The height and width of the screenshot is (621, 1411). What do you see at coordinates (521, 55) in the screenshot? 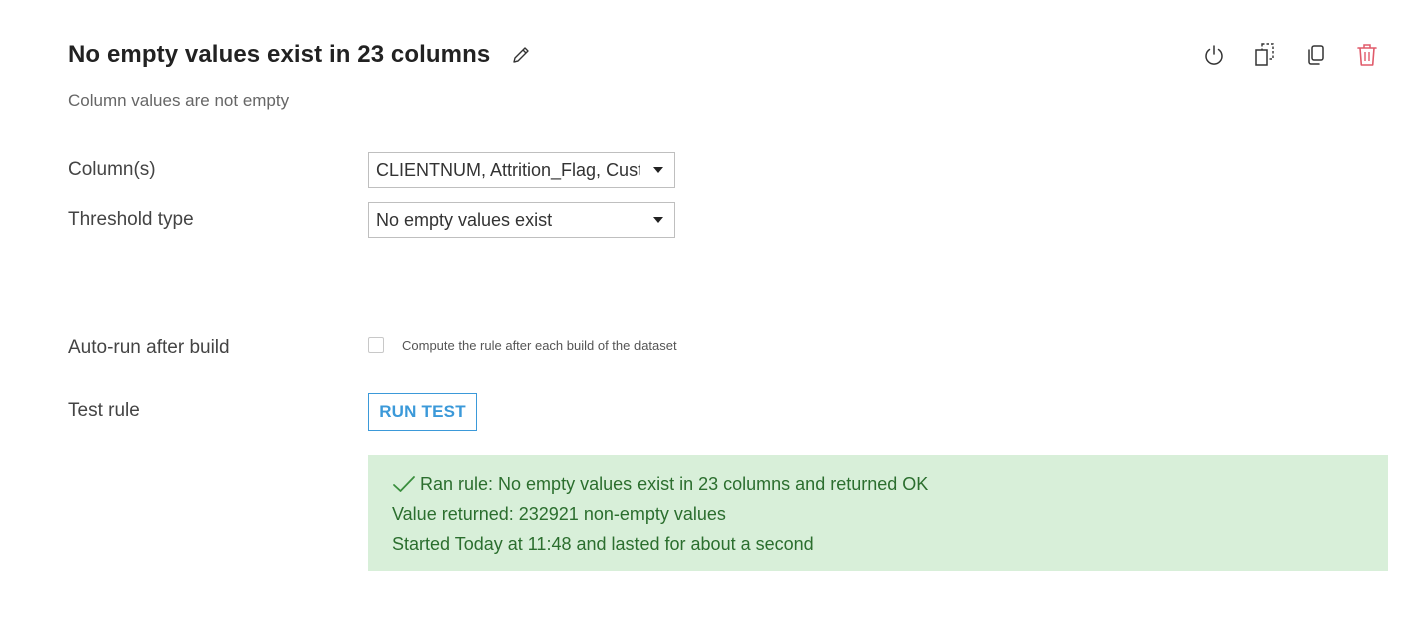
I see `pencil-icon` at bounding box center [521, 55].